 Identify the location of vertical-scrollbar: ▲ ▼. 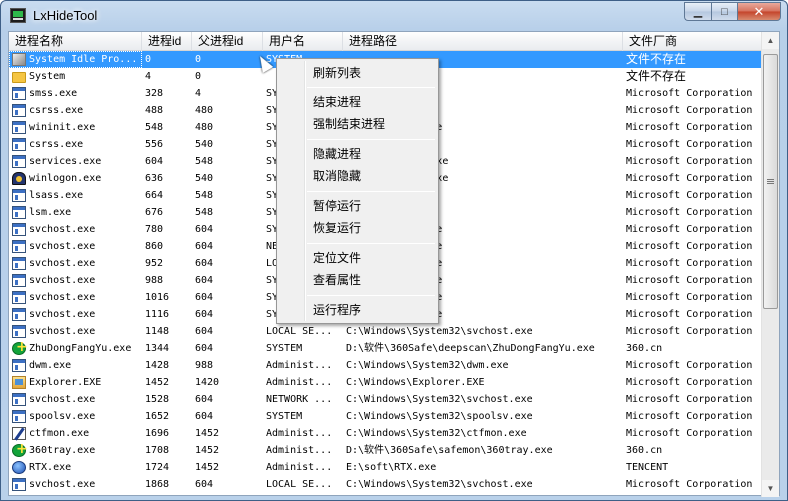
(770, 264).